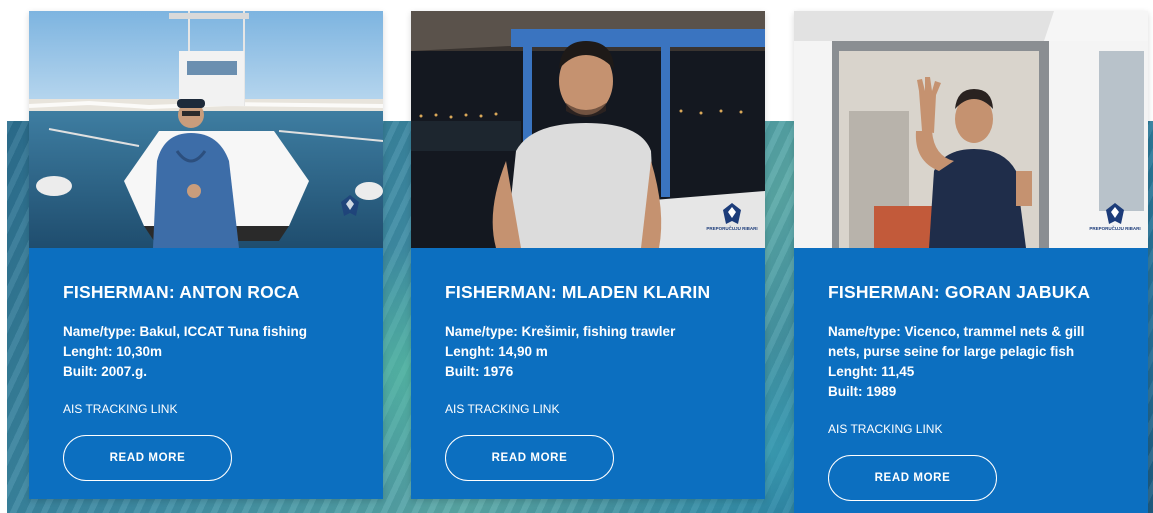 The width and height of the screenshot is (1153, 513). What do you see at coordinates (105, 371) in the screenshot?
I see `info-line-built: Built: 2007.g.` at bounding box center [105, 371].